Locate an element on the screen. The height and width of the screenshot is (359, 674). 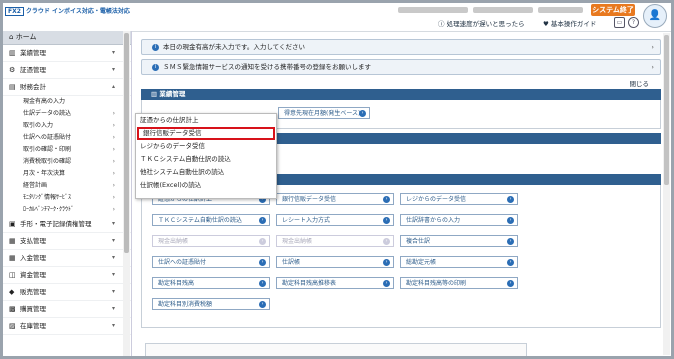
sidebar-item-notes: ▣ 手形・電子記録債権管理 ▾ is located at coordinates (67, 224).